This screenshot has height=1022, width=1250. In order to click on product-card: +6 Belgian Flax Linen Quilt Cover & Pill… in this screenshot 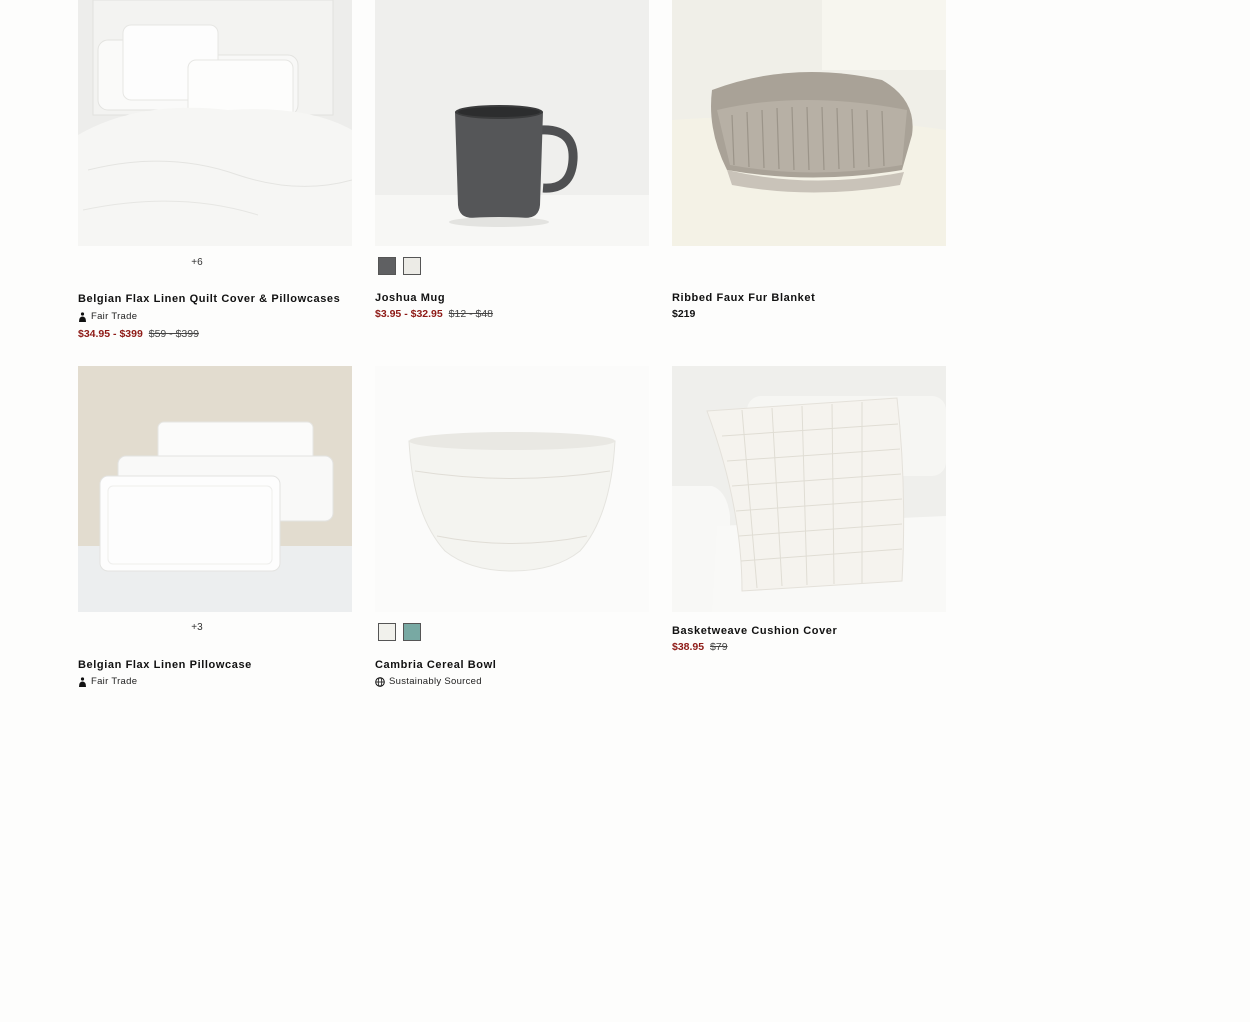, I will do `click(215, 183)`.